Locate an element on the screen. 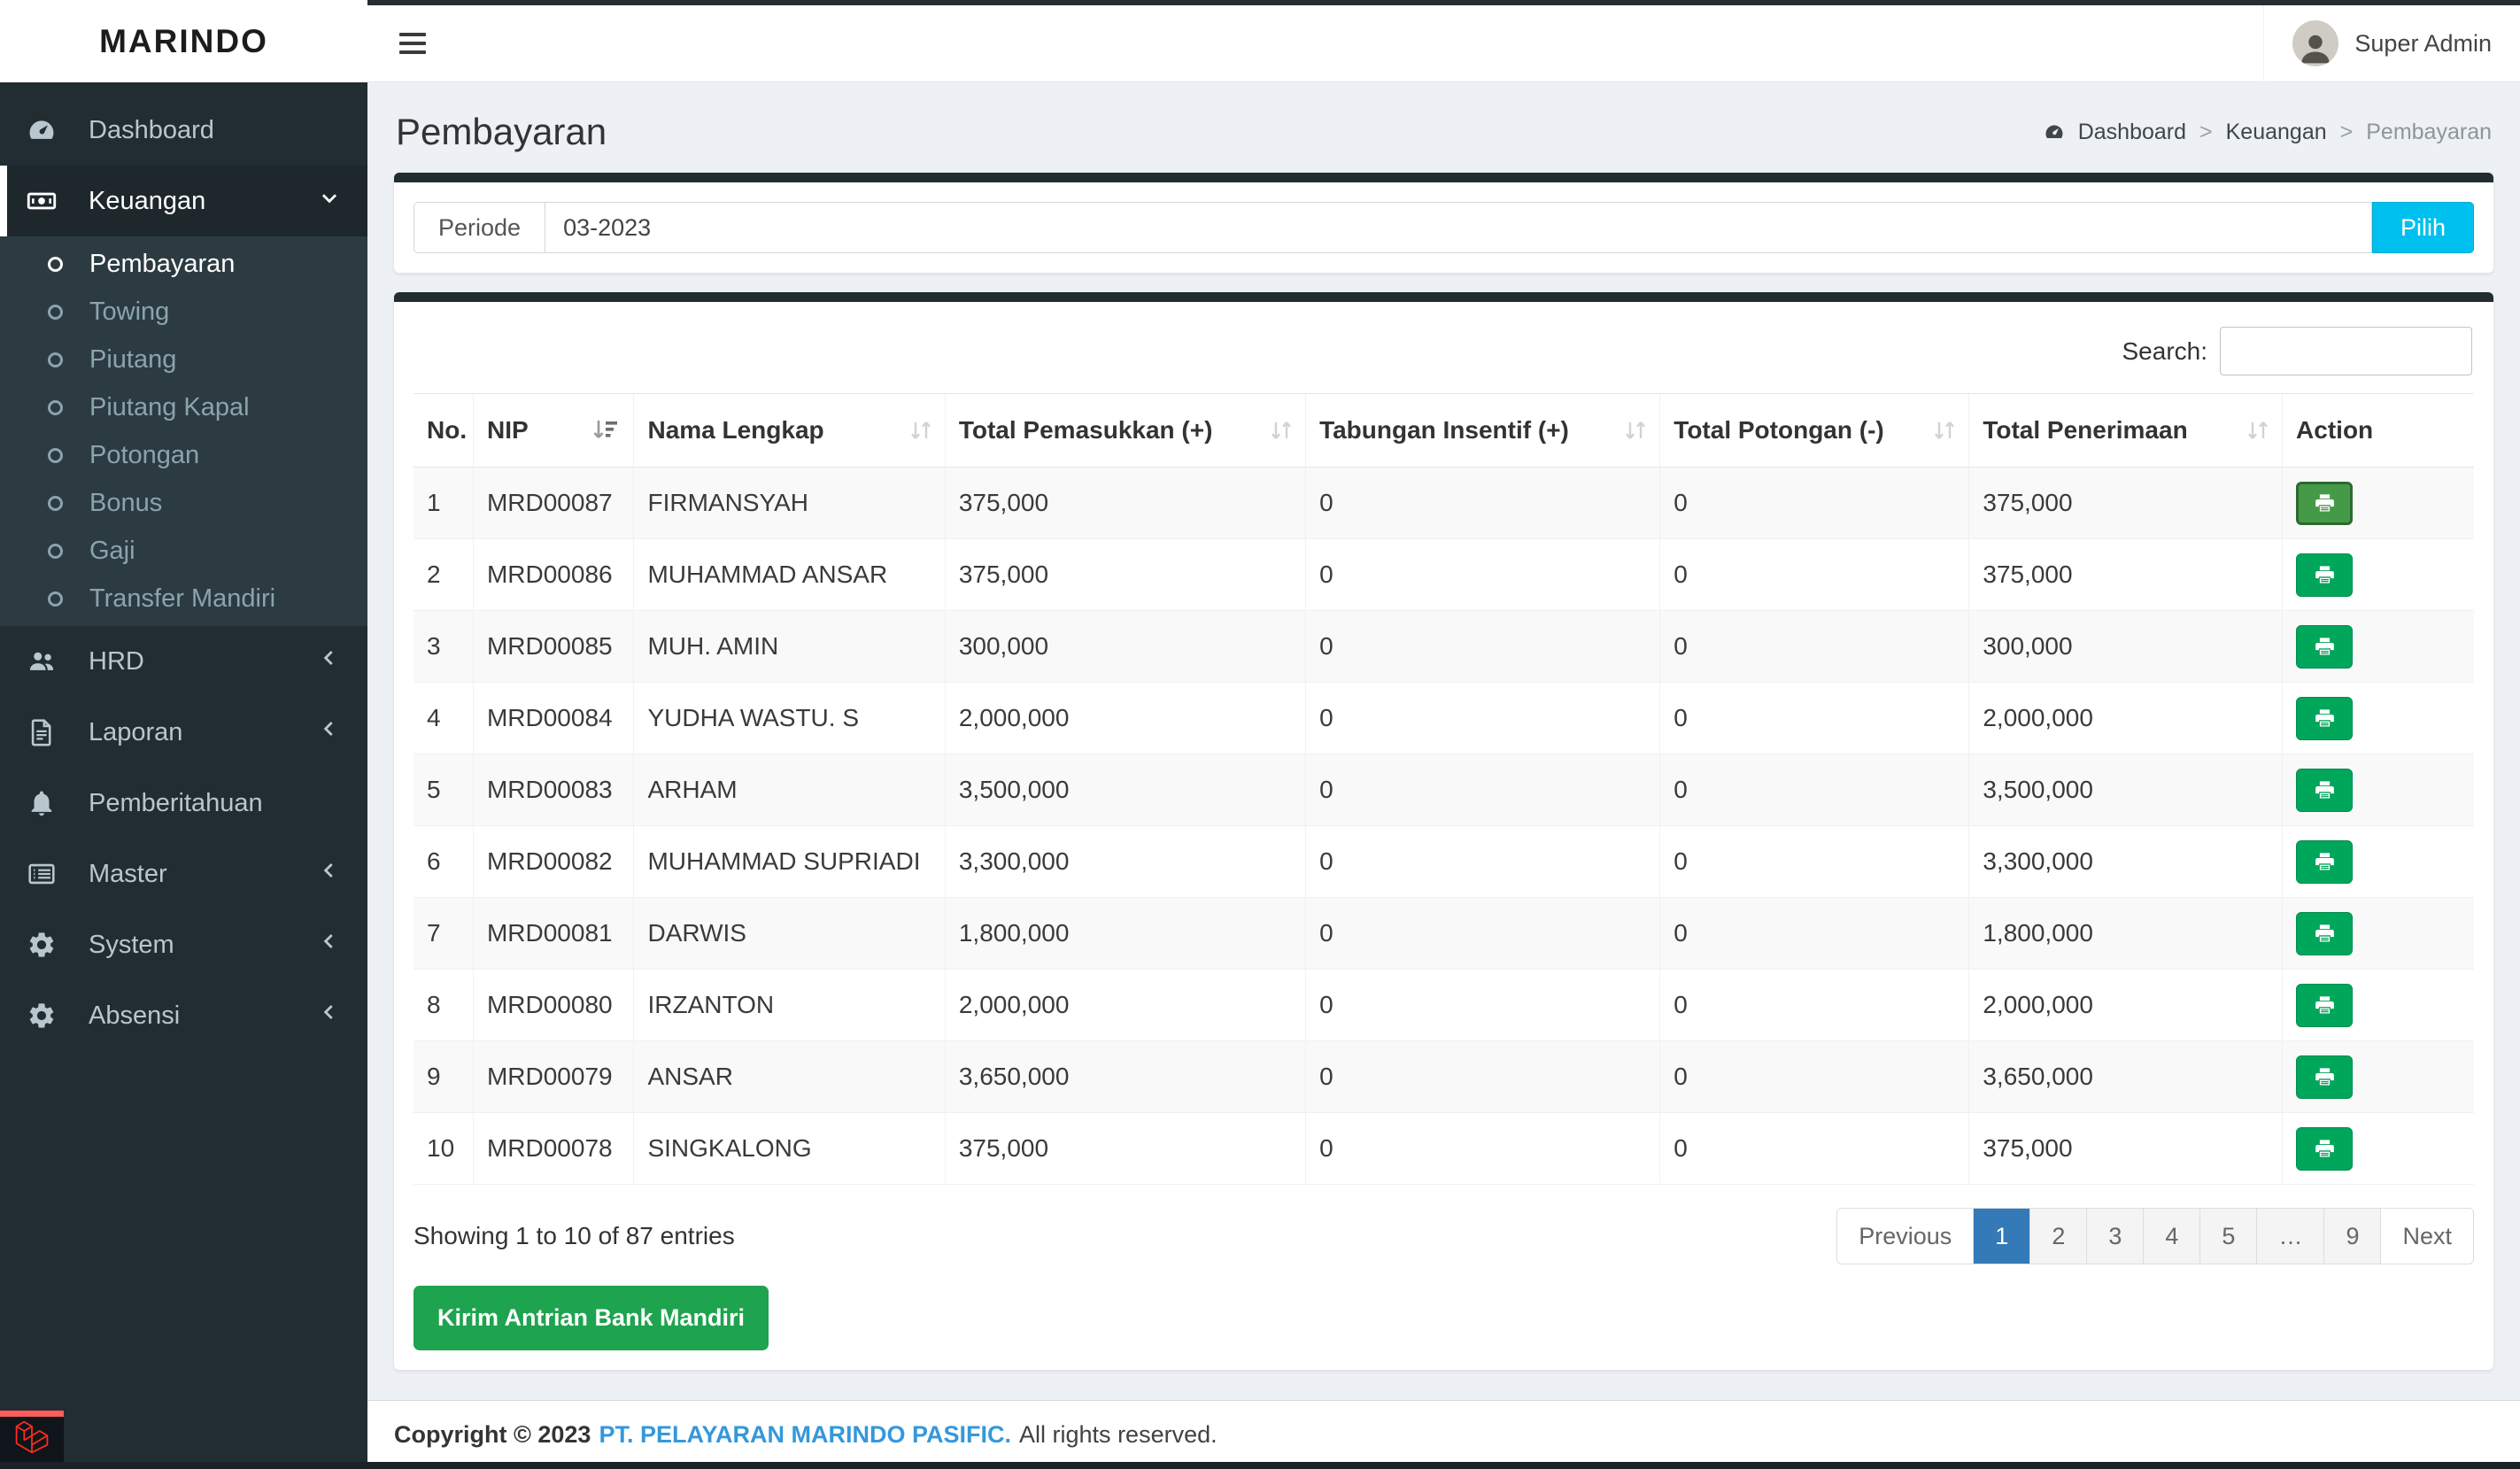 The image size is (2520, 1469). page-title: Pembayaran is located at coordinates (501, 131).